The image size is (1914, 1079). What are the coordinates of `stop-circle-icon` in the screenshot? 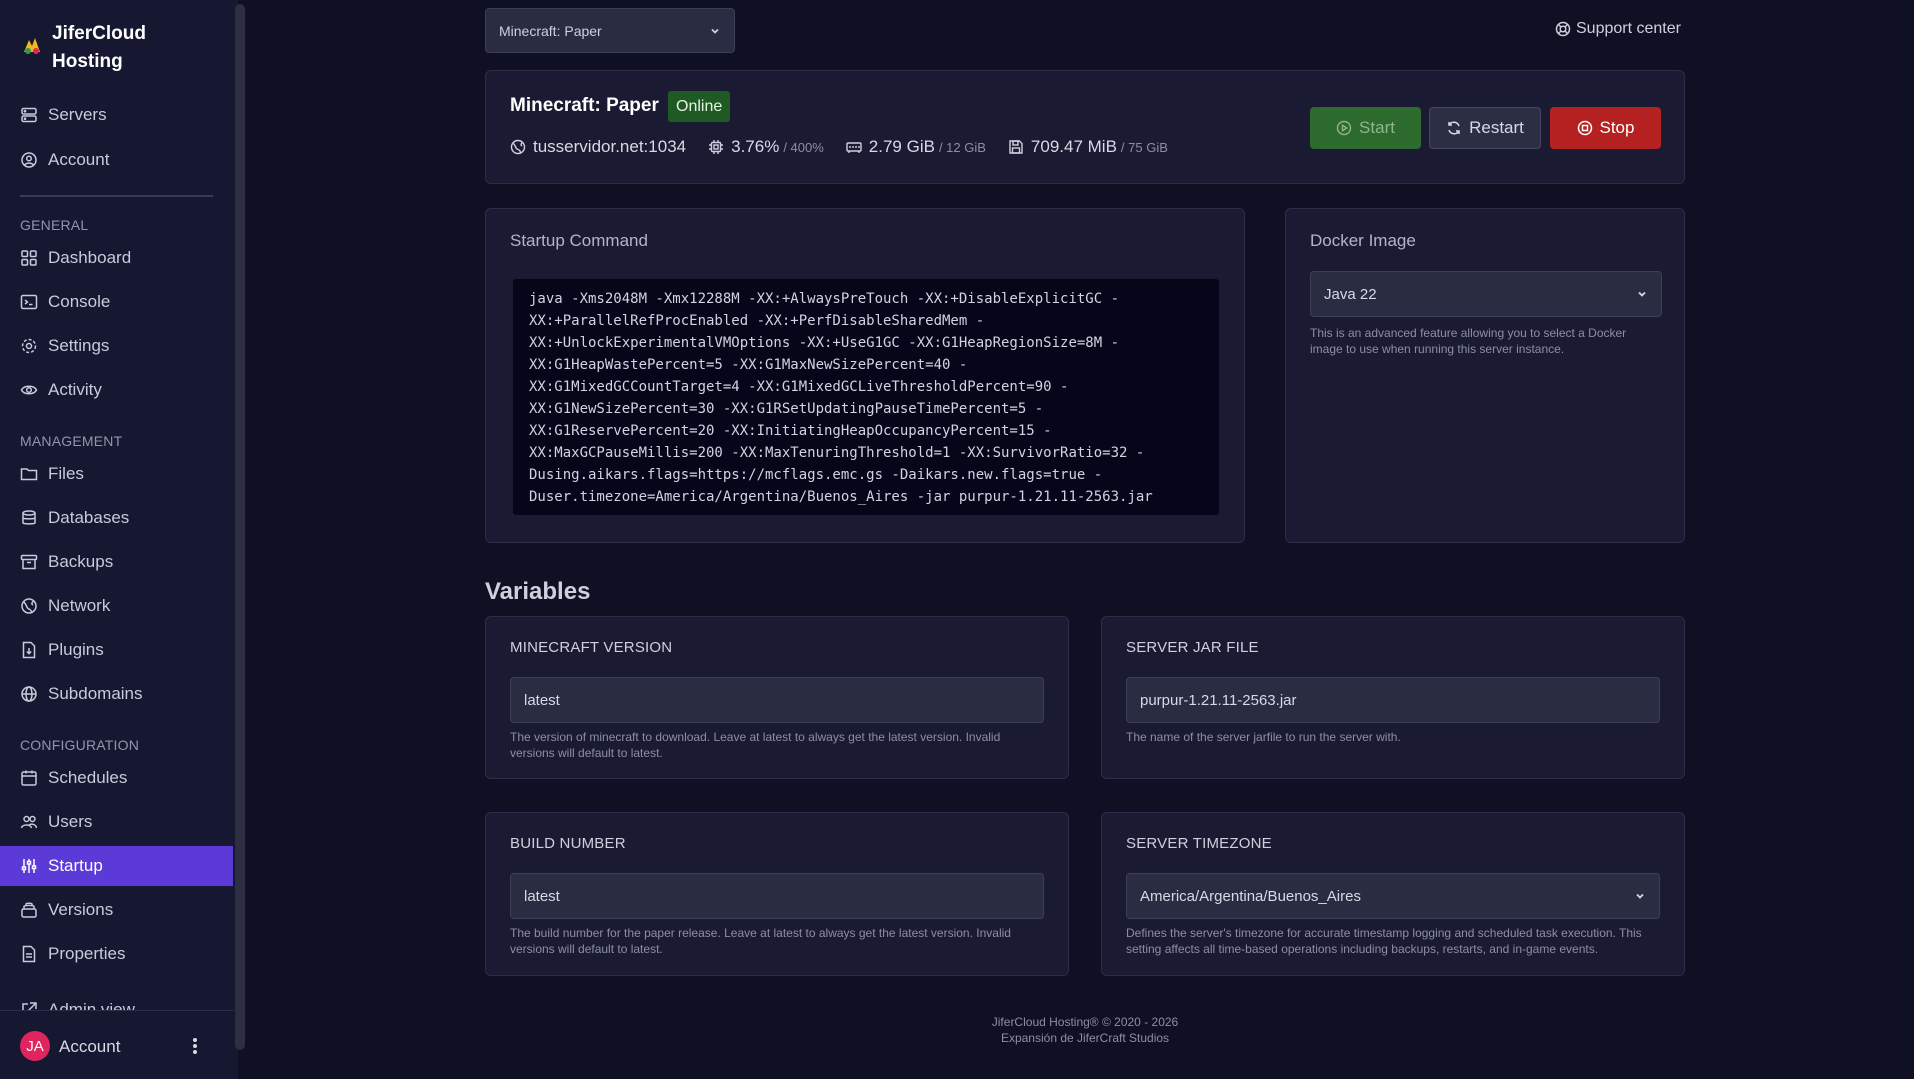 It's located at (1584, 128).